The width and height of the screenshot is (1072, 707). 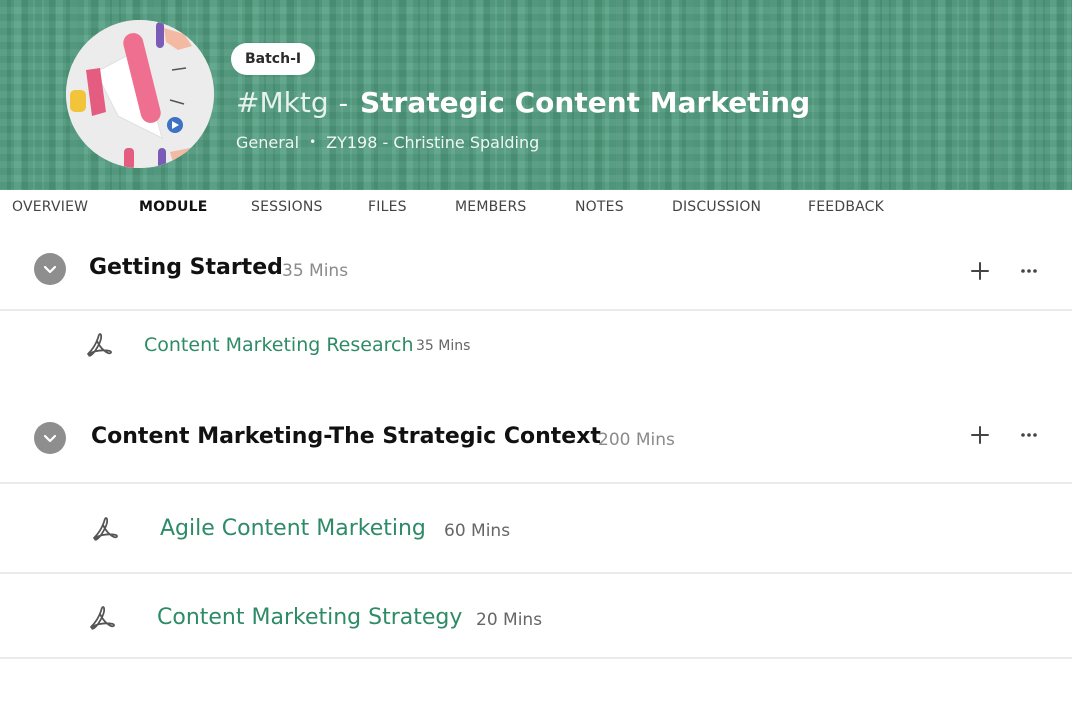 What do you see at coordinates (315, 271) in the screenshot?
I see `section-duration: 35 Mins` at bounding box center [315, 271].